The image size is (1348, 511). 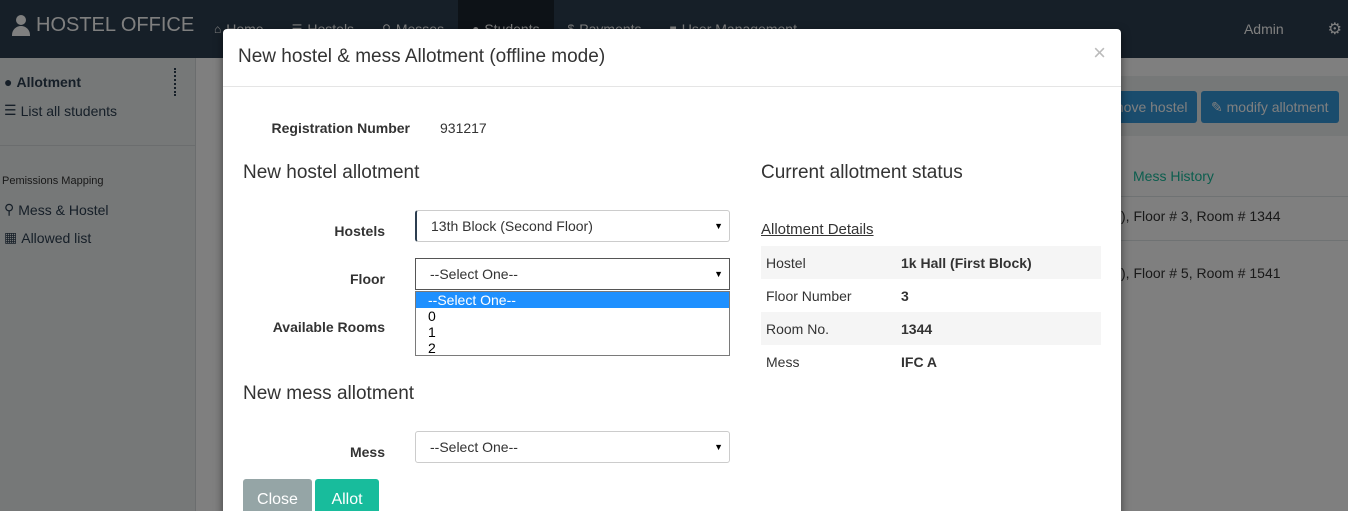 What do you see at coordinates (931, 295) in the screenshot?
I see `table-row: Floor Number 3` at bounding box center [931, 295].